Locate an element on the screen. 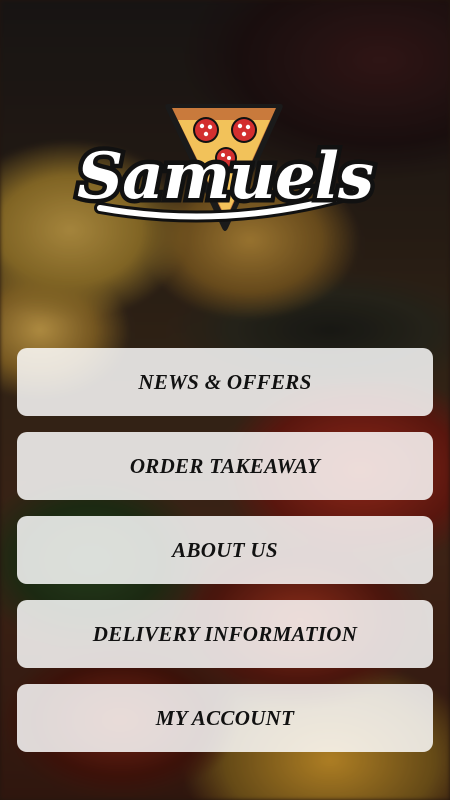  pizza-slice-icon: Samuels is located at coordinates (226, 167).